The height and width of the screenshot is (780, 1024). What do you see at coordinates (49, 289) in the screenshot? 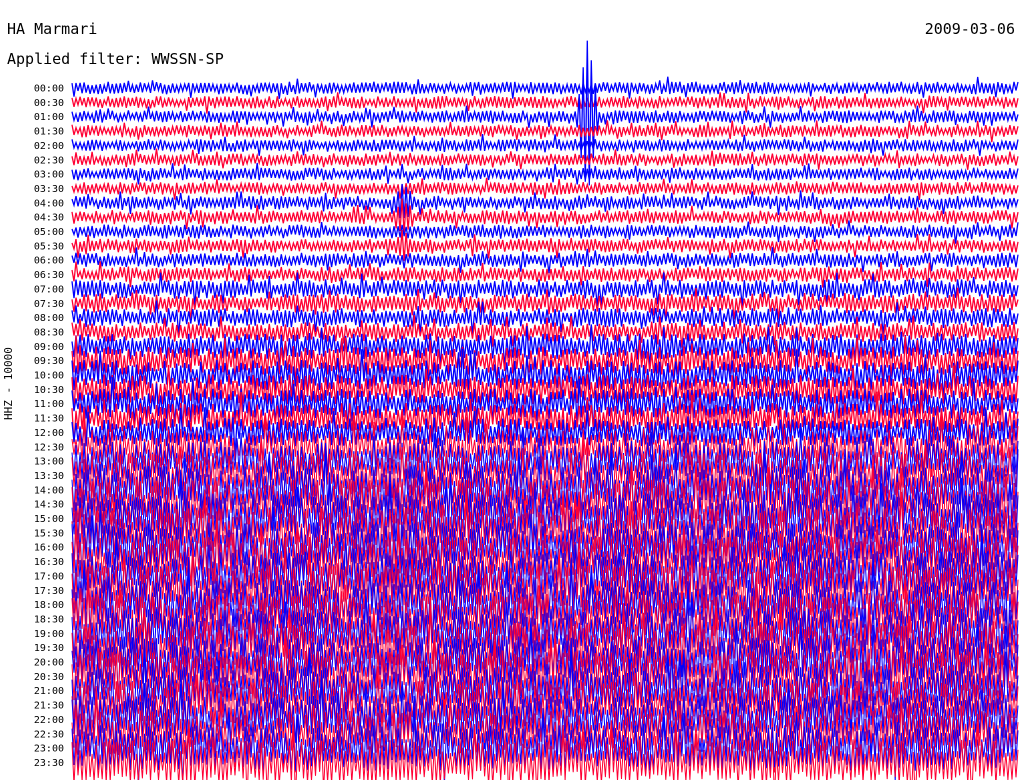
I see `time-label: 07:00` at bounding box center [49, 289].